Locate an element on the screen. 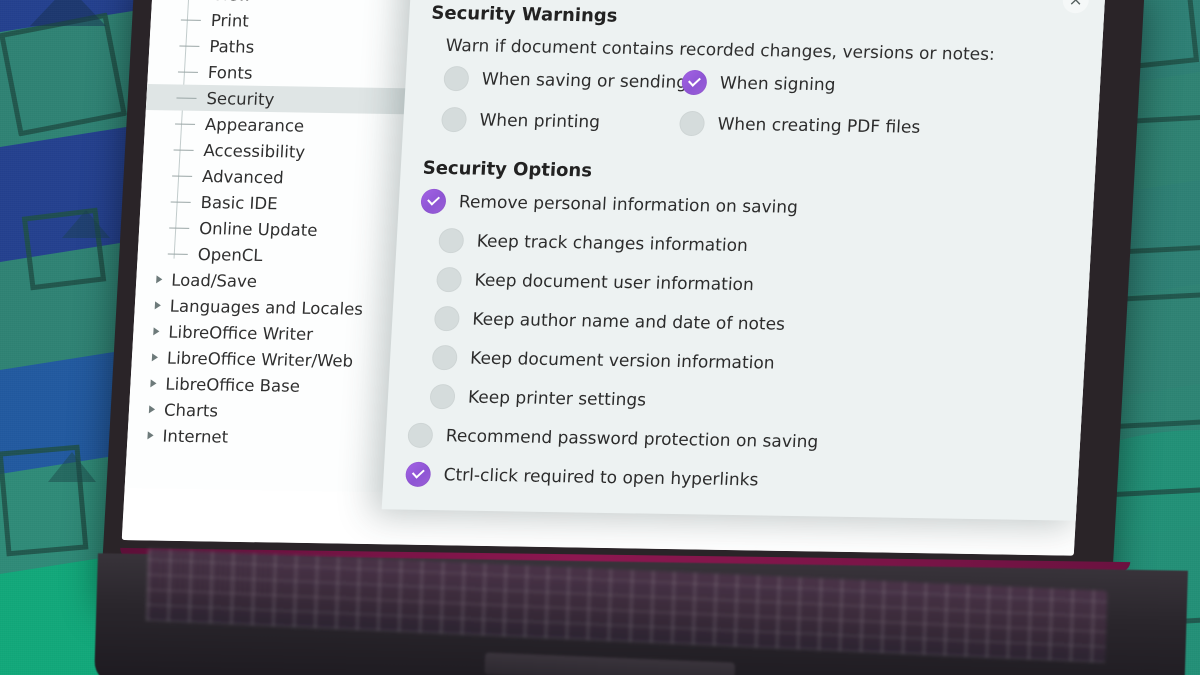  tree-item-label: Fonts is located at coordinates (230, 72).